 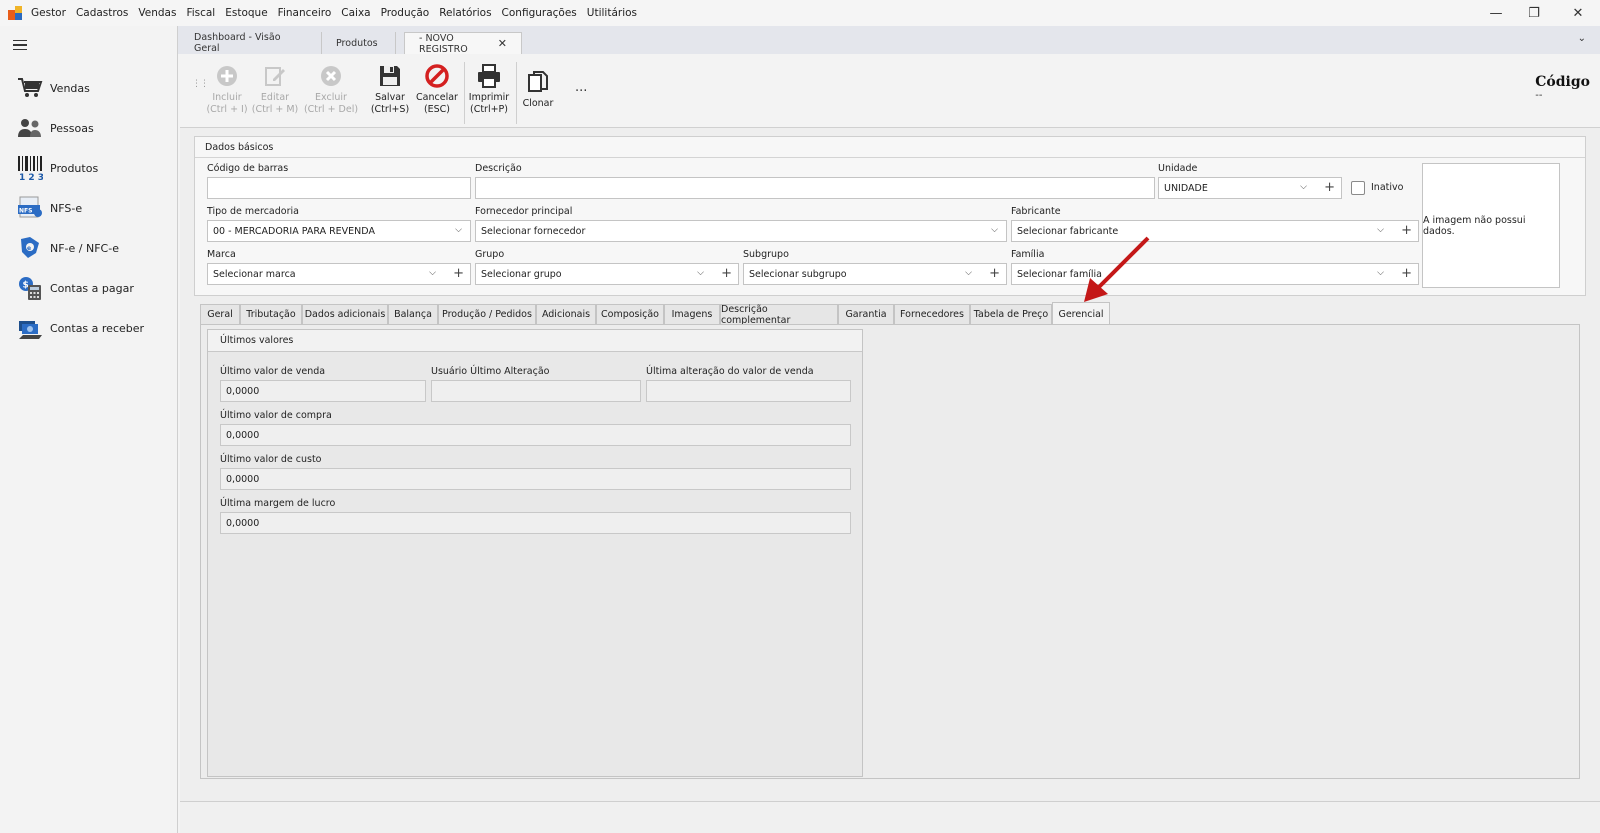 I want to click on fabricante-select: Selecionar fabricante ⌵ +, so click(x=1215, y=231).